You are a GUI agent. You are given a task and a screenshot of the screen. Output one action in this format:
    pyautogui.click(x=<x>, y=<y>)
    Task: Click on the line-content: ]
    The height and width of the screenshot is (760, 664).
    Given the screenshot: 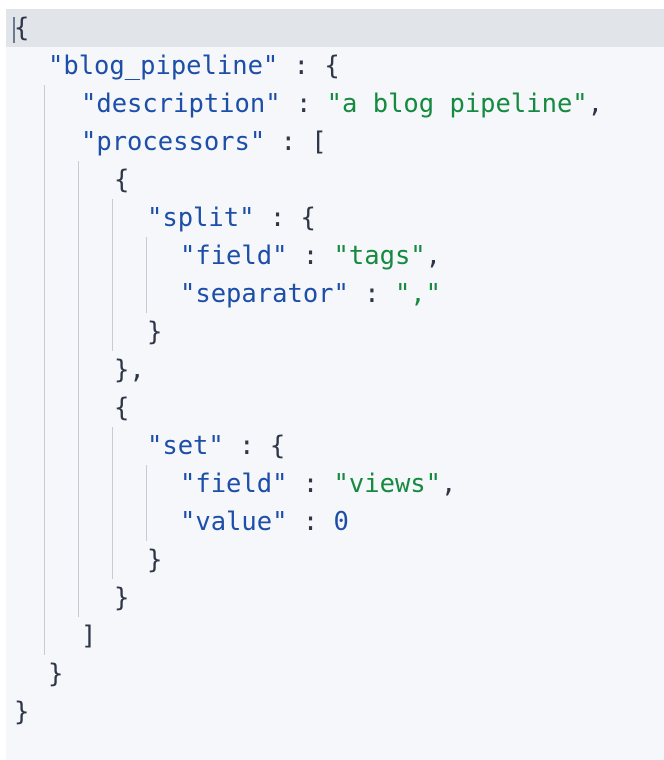 What is the action you would take?
    pyautogui.click(x=88, y=636)
    